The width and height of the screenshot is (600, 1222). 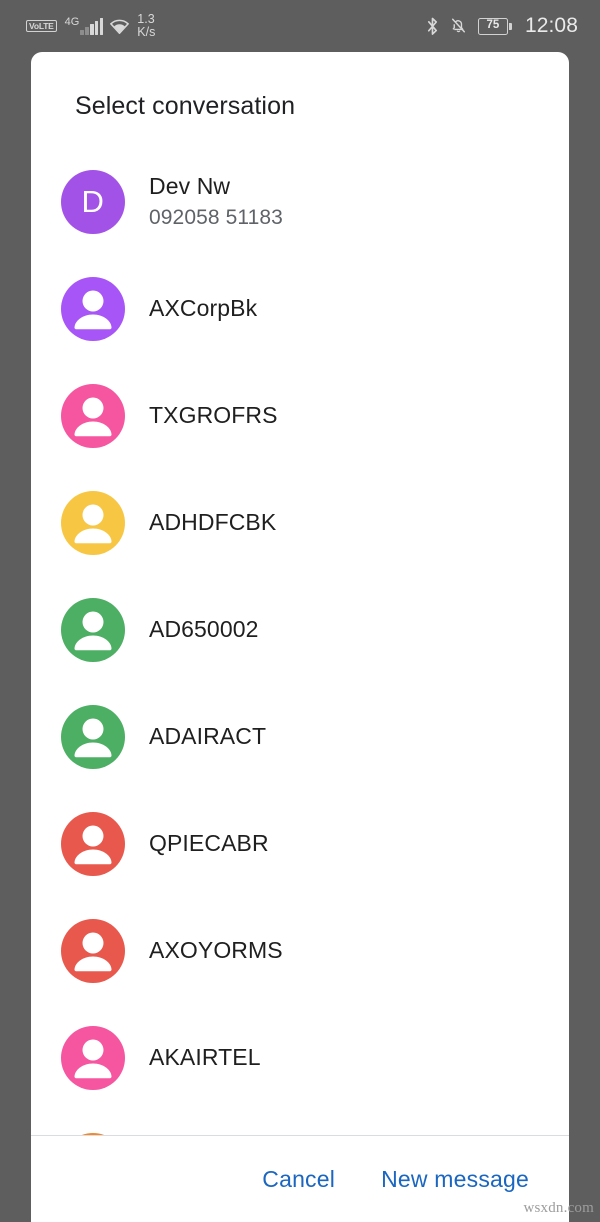 What do you see at coordinates (41, 26) in the screenshot?
I see `volte-badge: VoLTE` at bounding box center [41, 26].